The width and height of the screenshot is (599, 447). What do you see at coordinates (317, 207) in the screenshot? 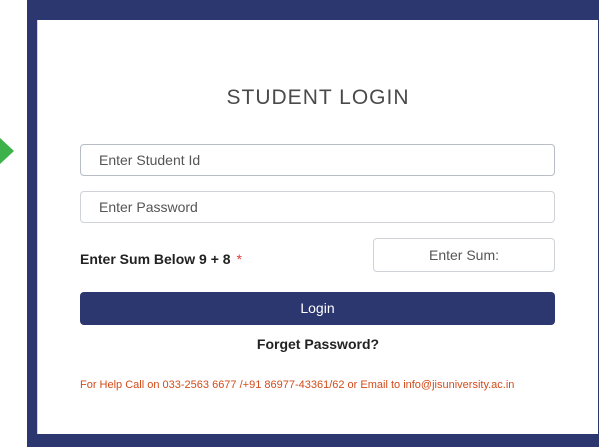
I see `password-input` at bounding box center [317, 207].